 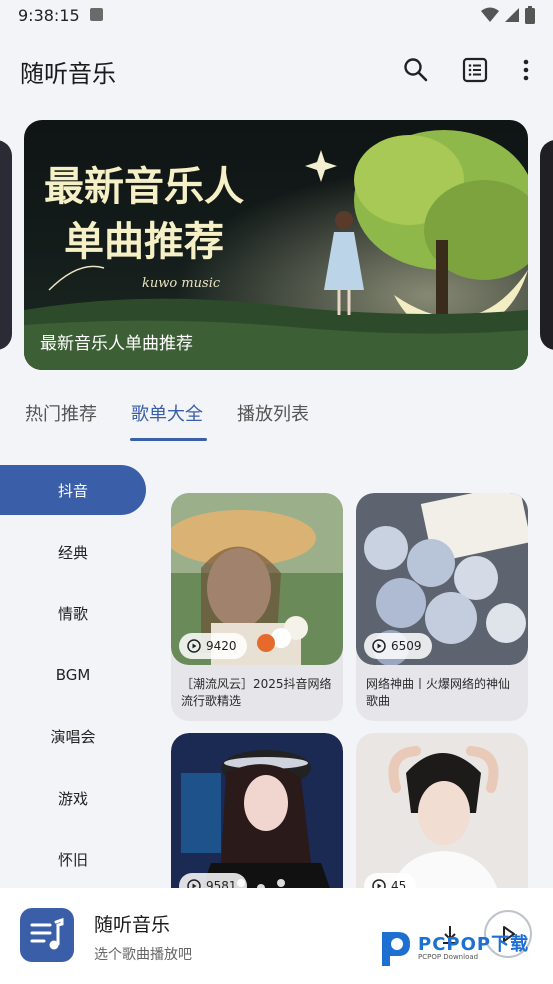 What do you see at coordinates (73, 859) in the screenshot?
I see `category-nostalgia: 怀旧` at bounding box center [73, 859].